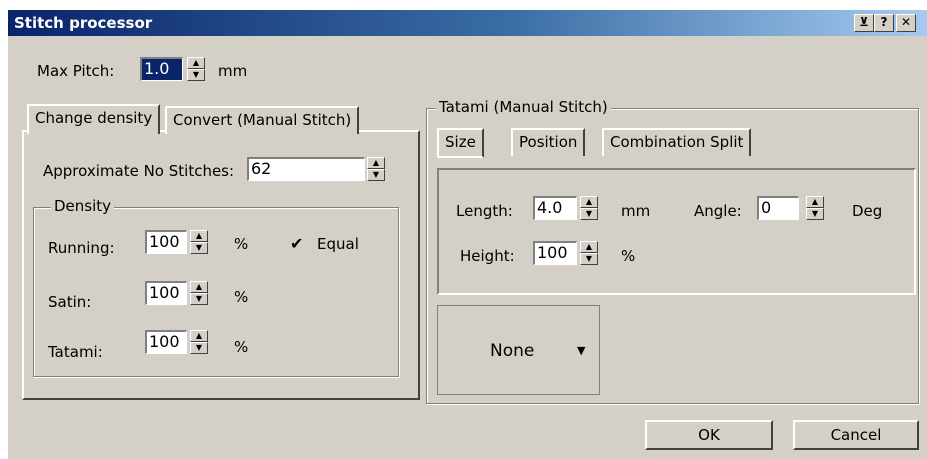 The image size is (927, 459). I want to click on angle-input: 0, so click(778, 208).